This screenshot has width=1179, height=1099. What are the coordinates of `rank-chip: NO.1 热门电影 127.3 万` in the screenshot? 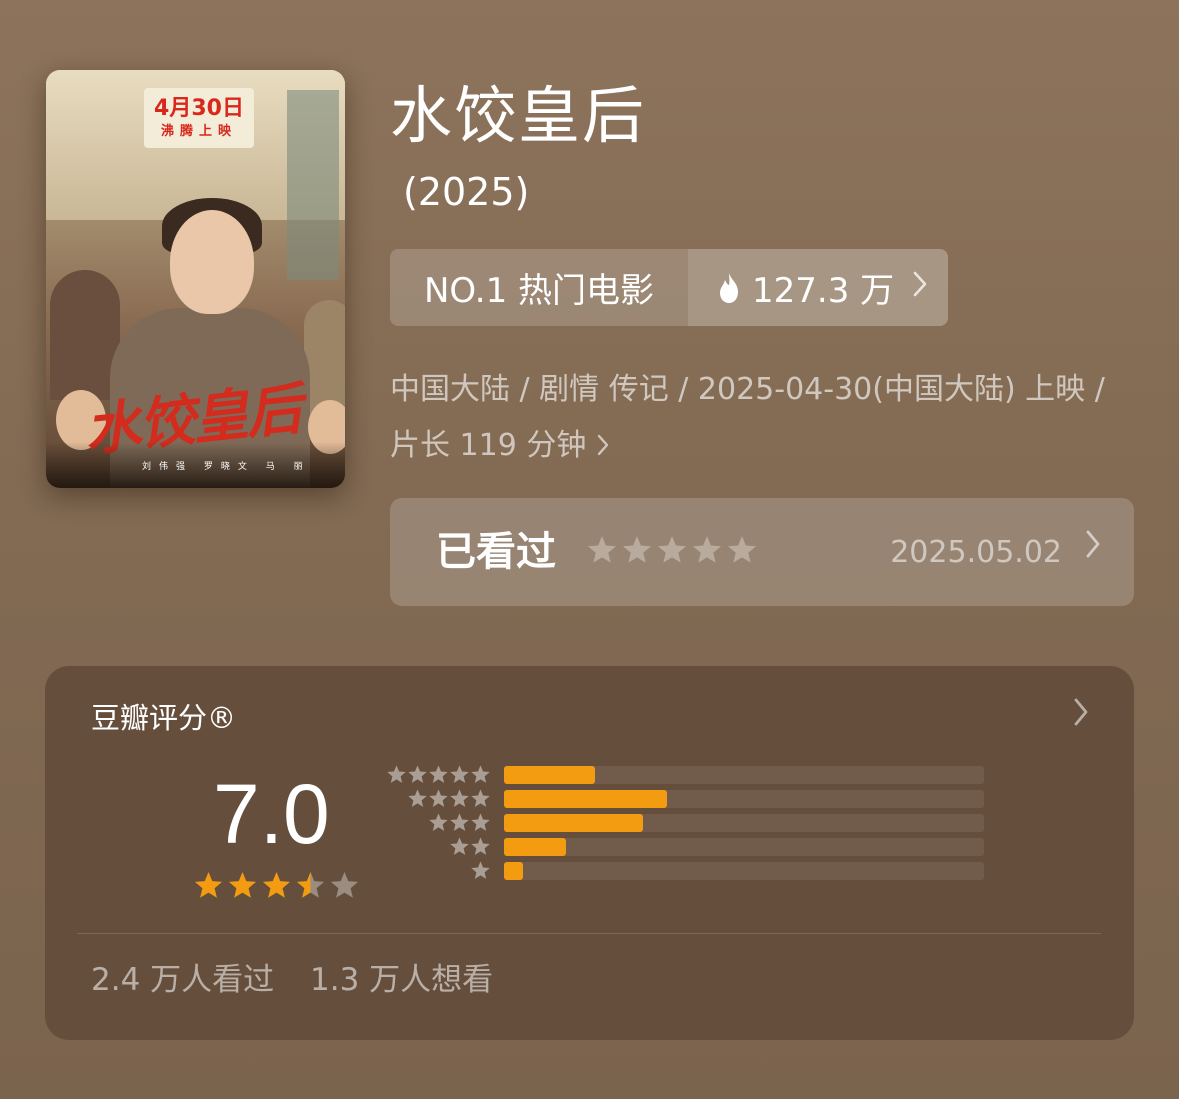 It's located at (669, 287).